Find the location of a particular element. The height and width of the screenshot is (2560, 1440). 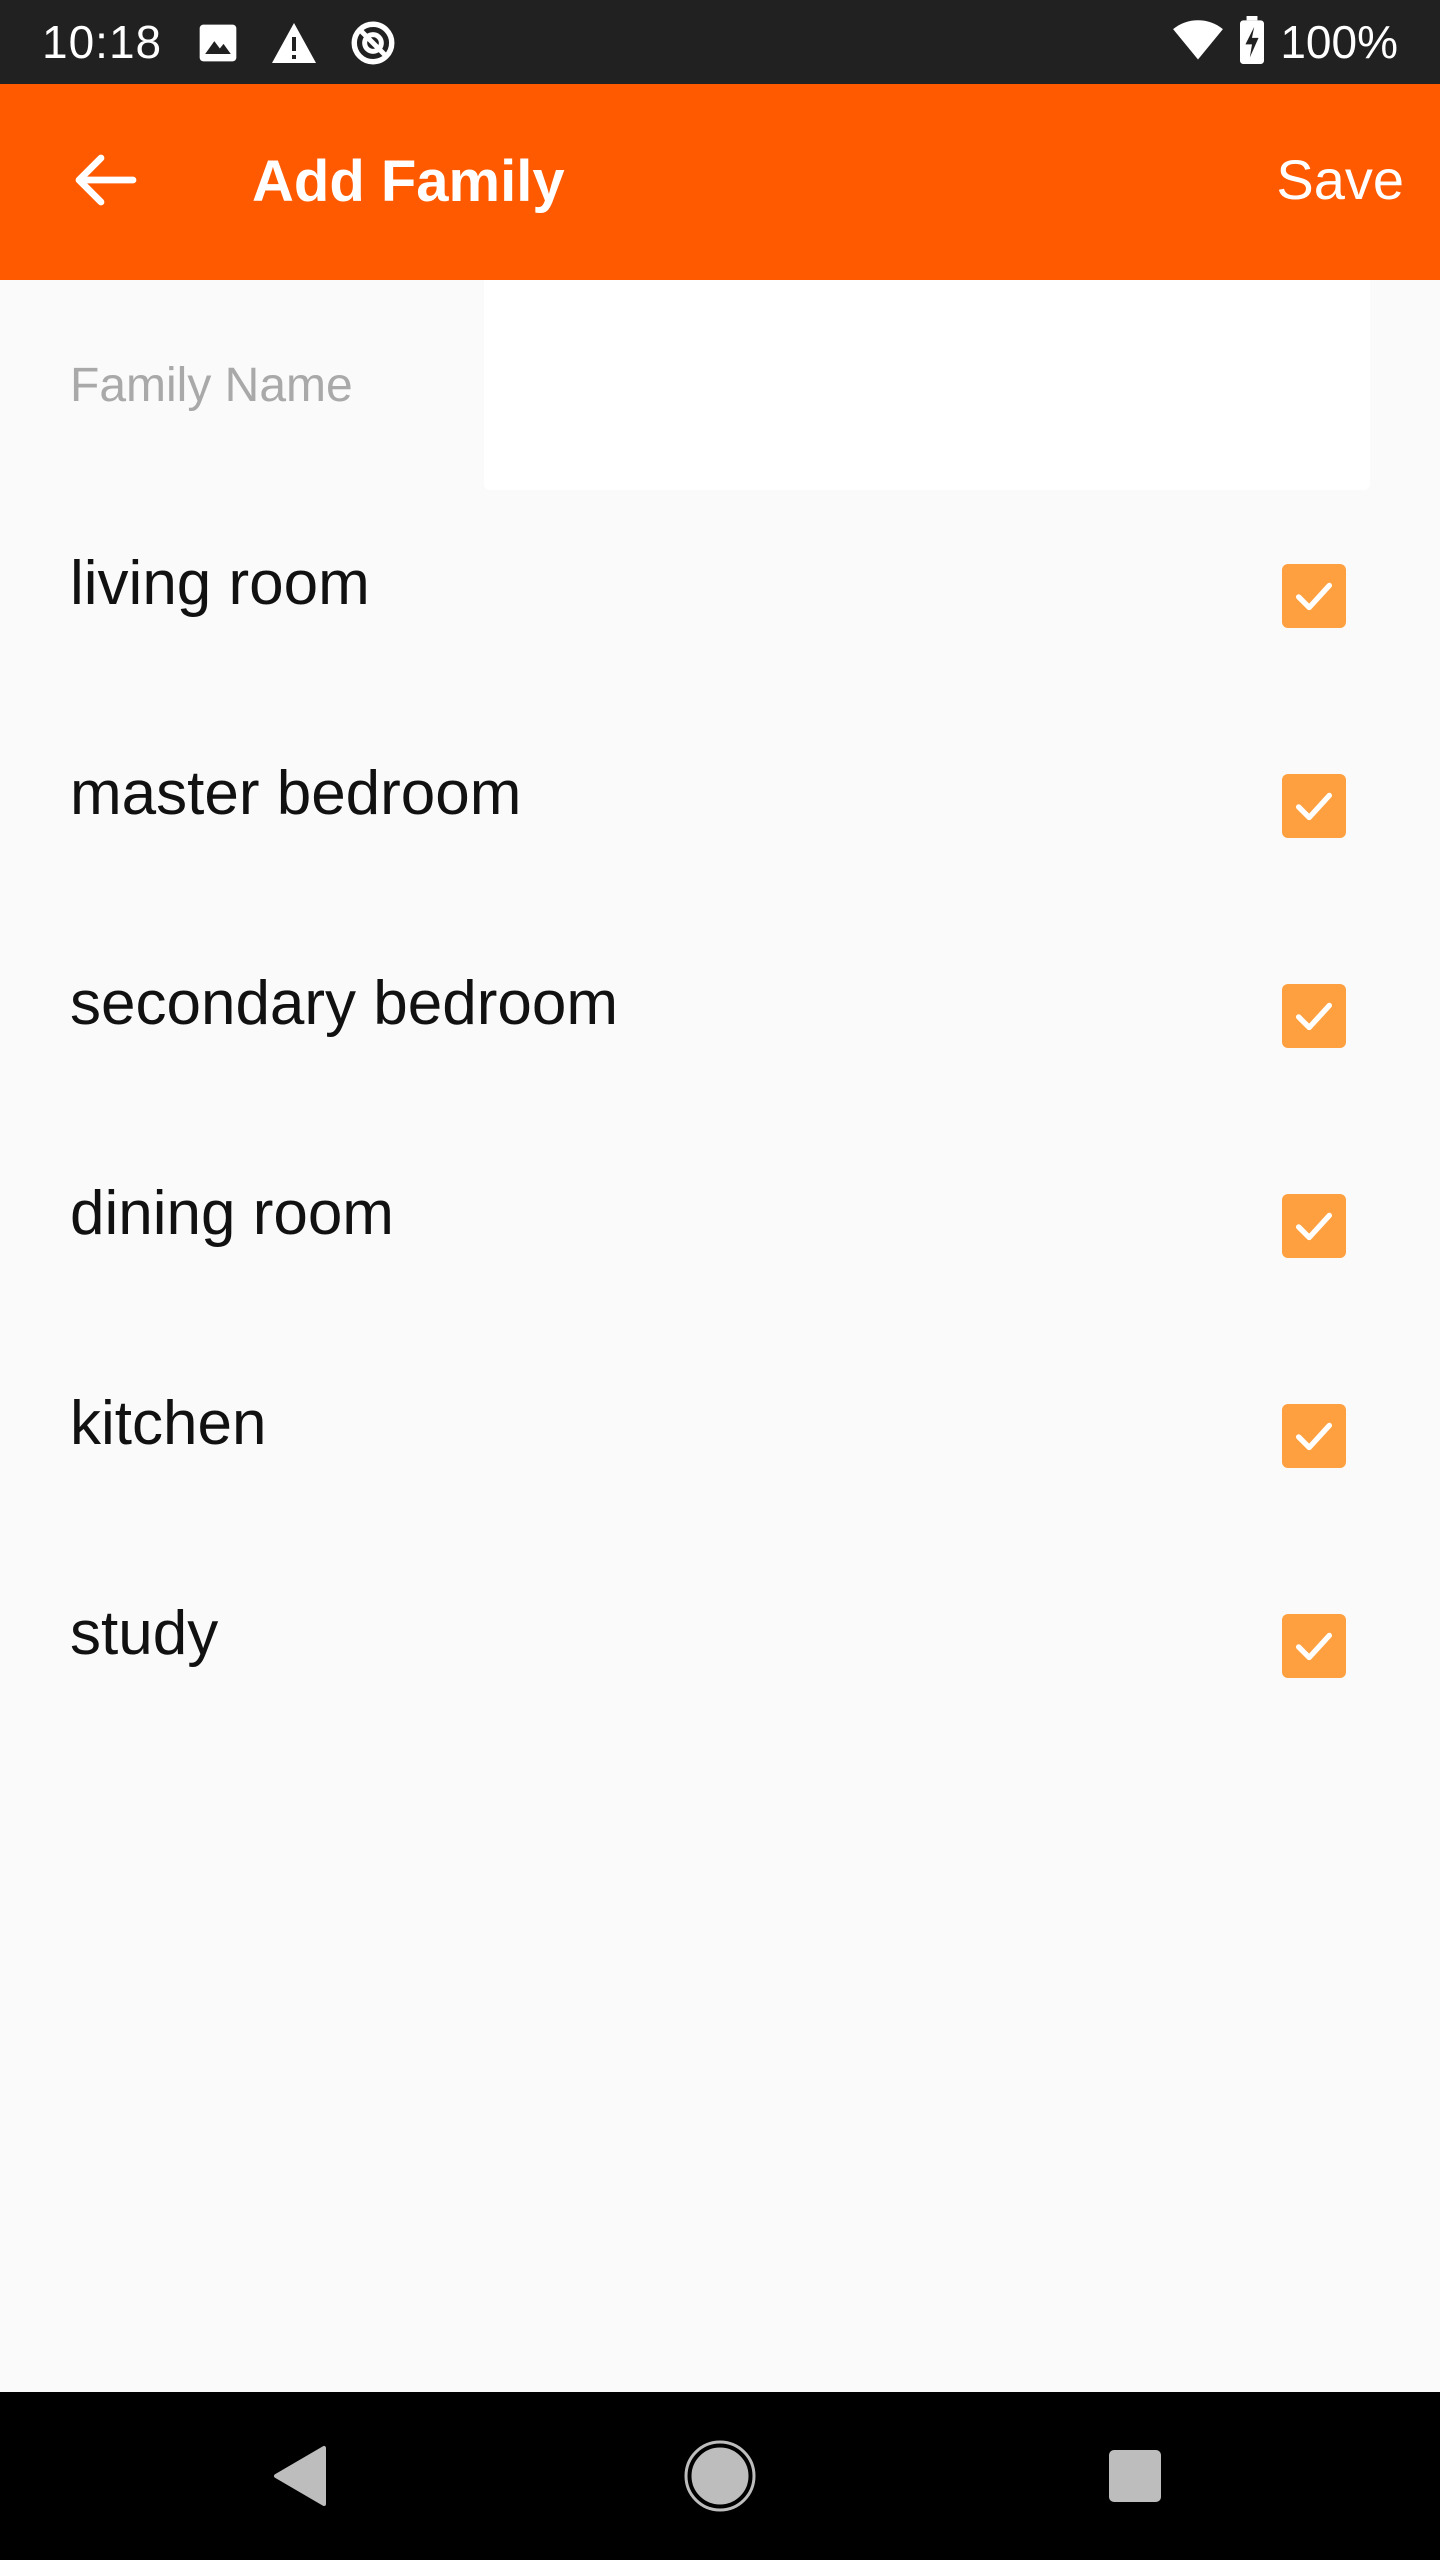

app-bar: Add Family Save is located at coordinates (720, 182).